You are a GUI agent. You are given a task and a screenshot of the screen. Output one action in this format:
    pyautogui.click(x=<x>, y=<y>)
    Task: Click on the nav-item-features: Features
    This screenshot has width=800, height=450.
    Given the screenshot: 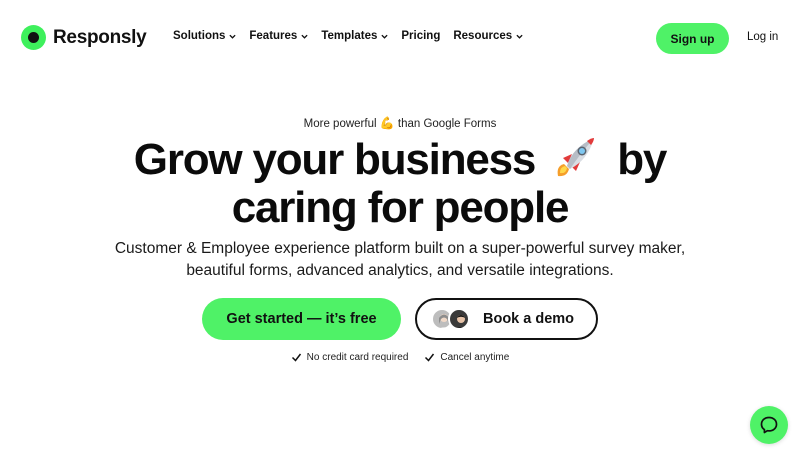 What is the action you would take?
    pyautogui.click(x=278, y=36)
    